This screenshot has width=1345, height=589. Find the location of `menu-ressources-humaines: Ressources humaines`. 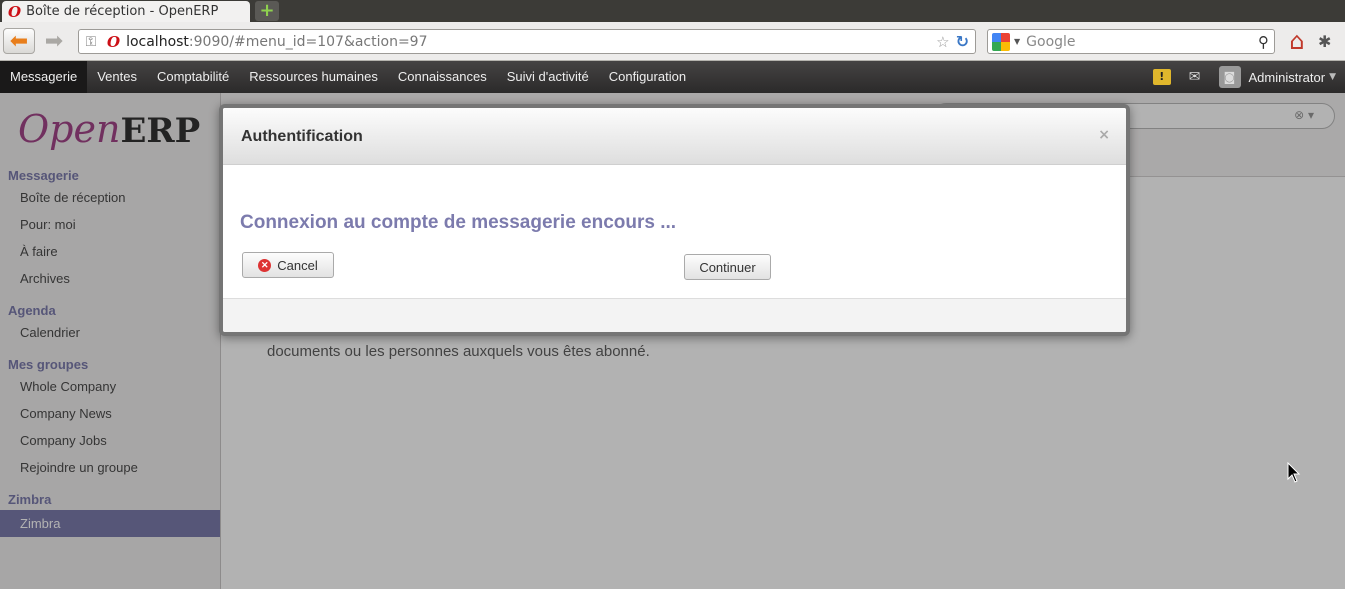

menu-ressources-humaines: Ressources humaines is located at coordinates (313, 77).